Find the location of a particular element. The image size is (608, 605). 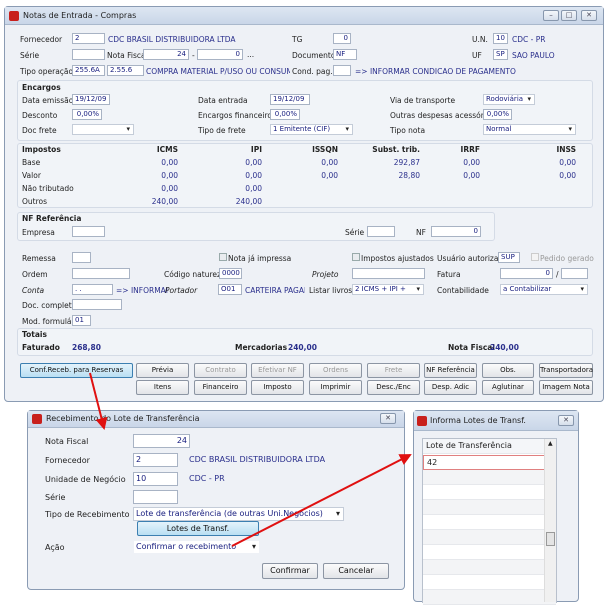

arrow-to-dialog is located at coordinates (98, 401).